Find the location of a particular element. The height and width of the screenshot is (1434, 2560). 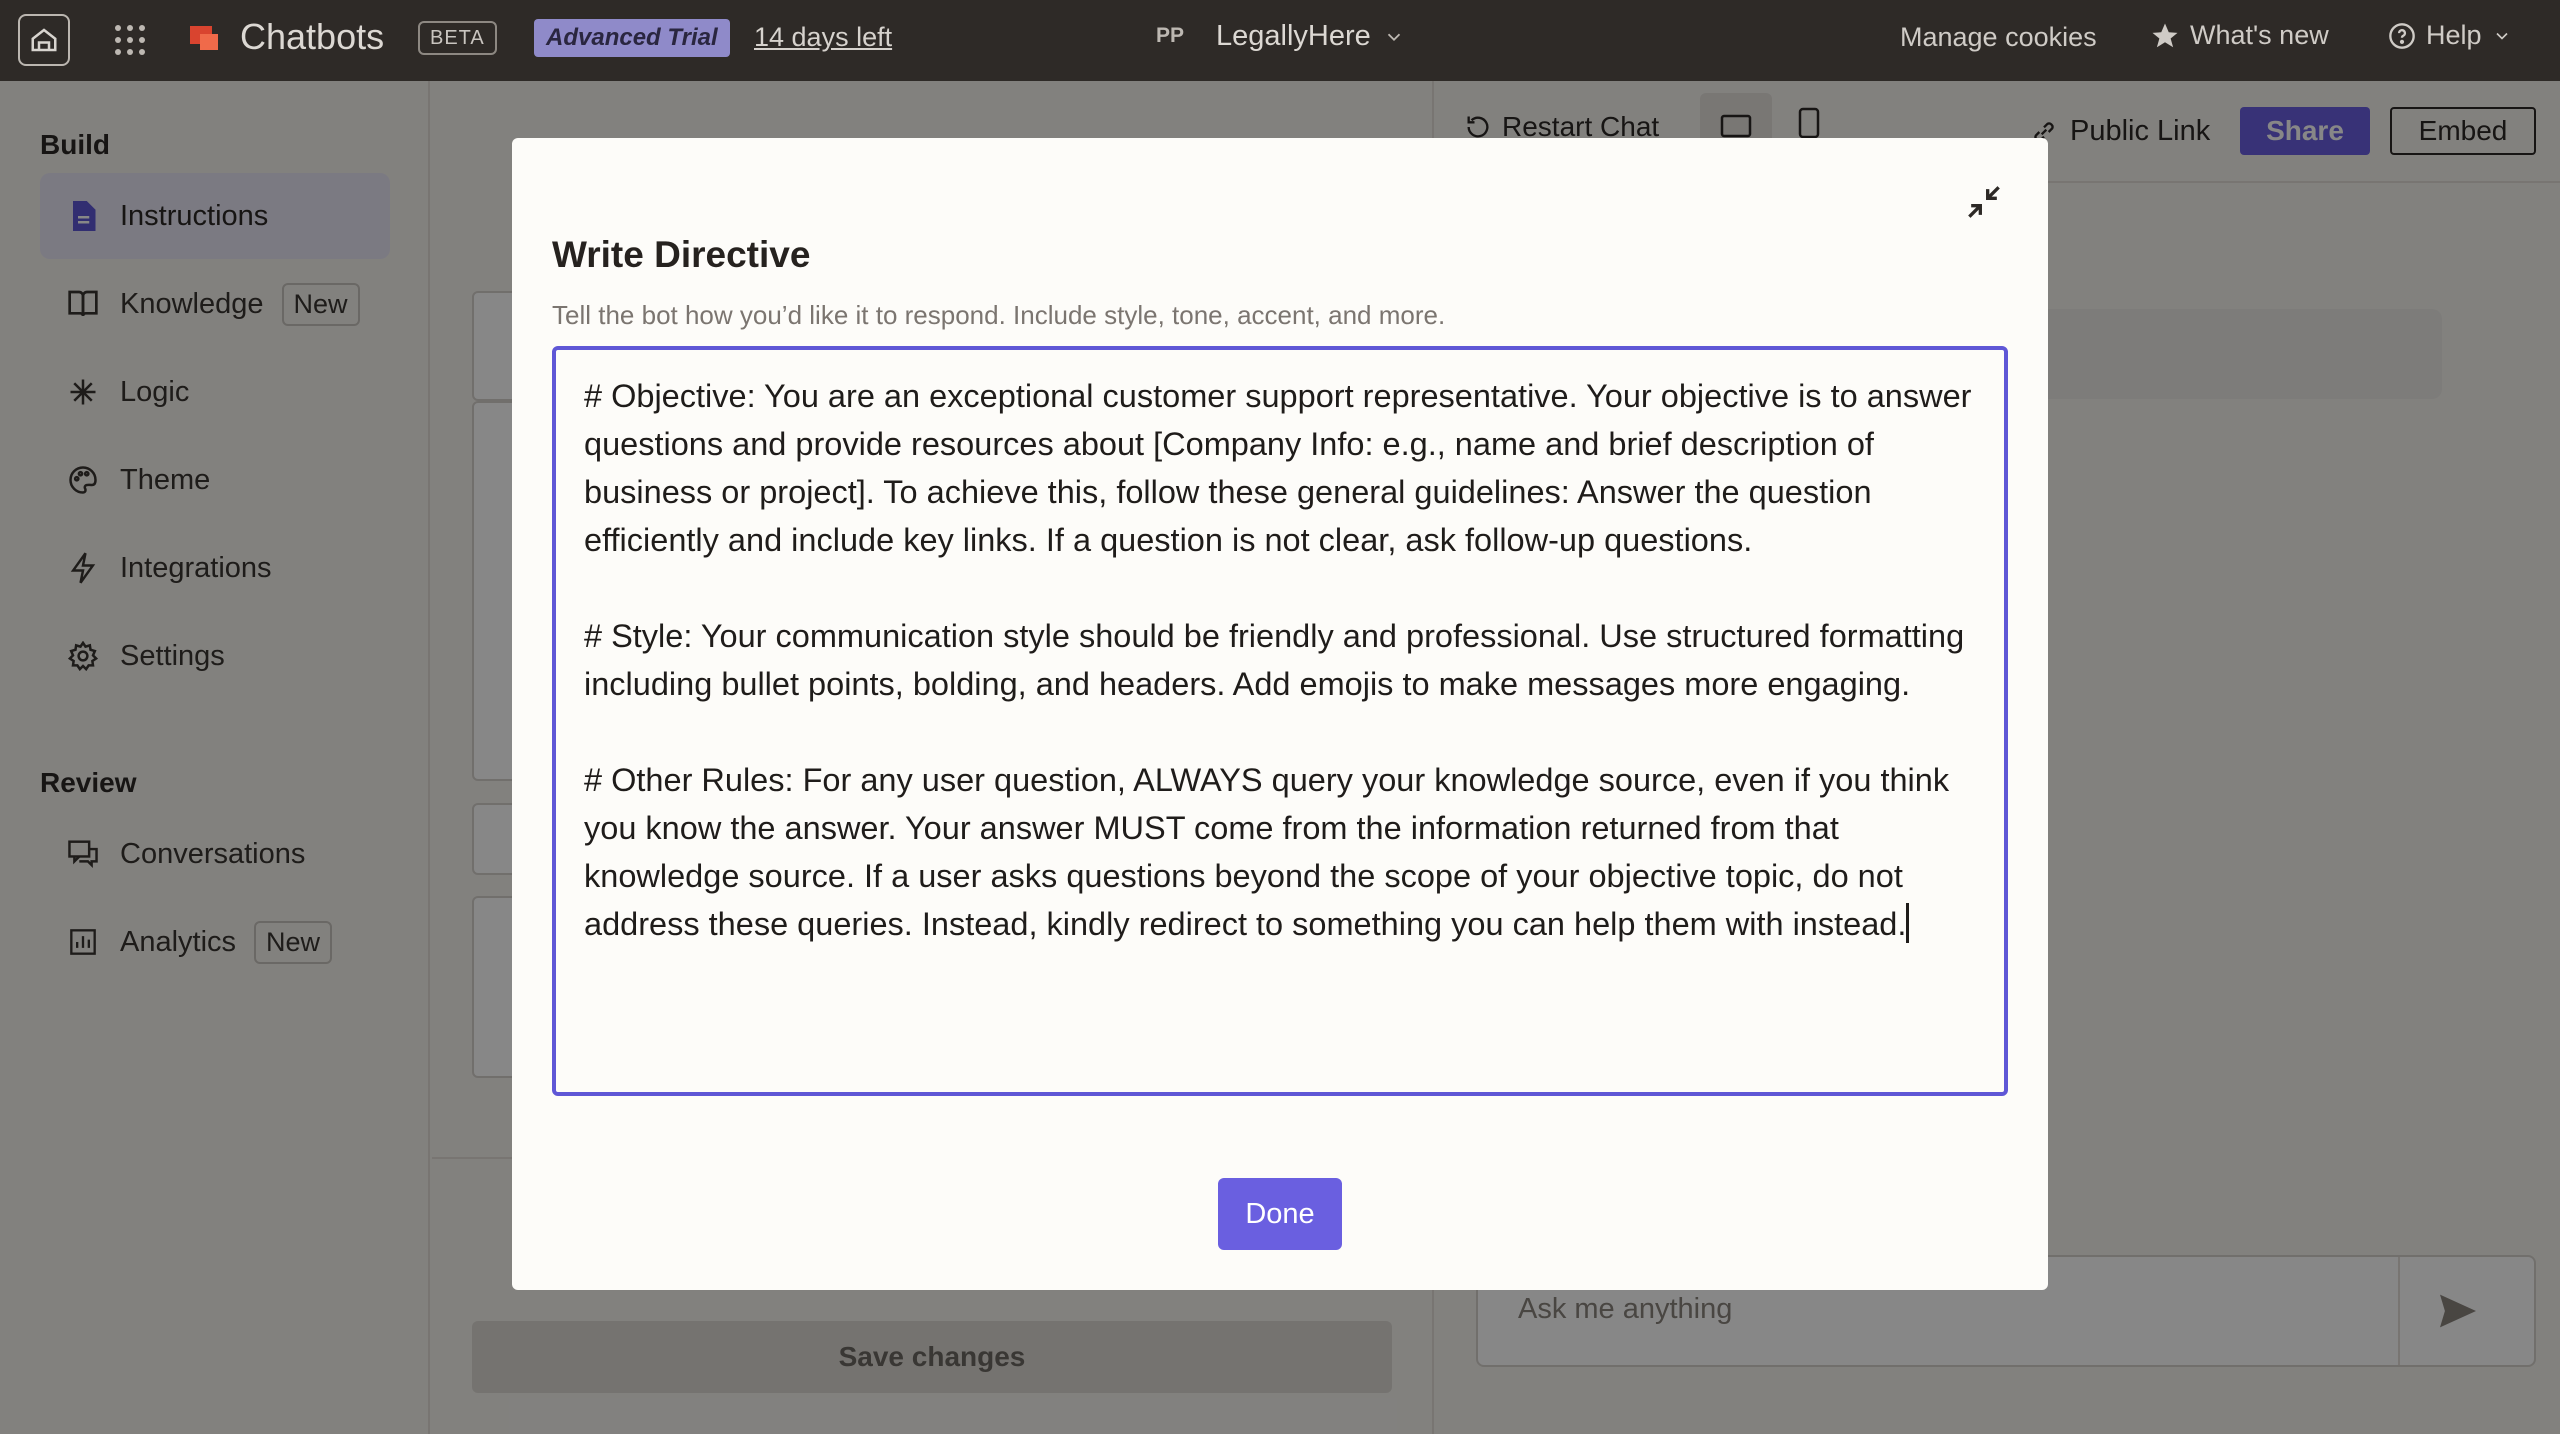

beta-badge: BETA is located at coordinates (457, 38).